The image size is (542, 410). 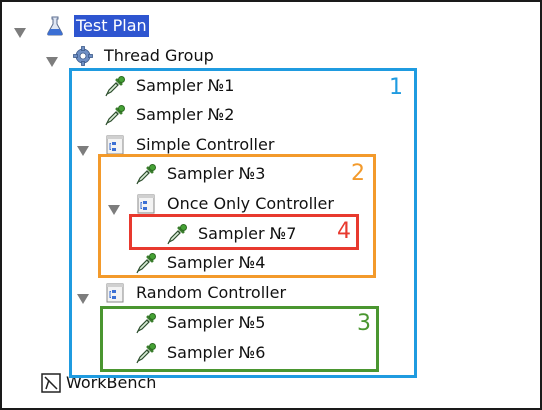 I want to click on tree-node-label: Thread Group, so click(x=159, y=55).